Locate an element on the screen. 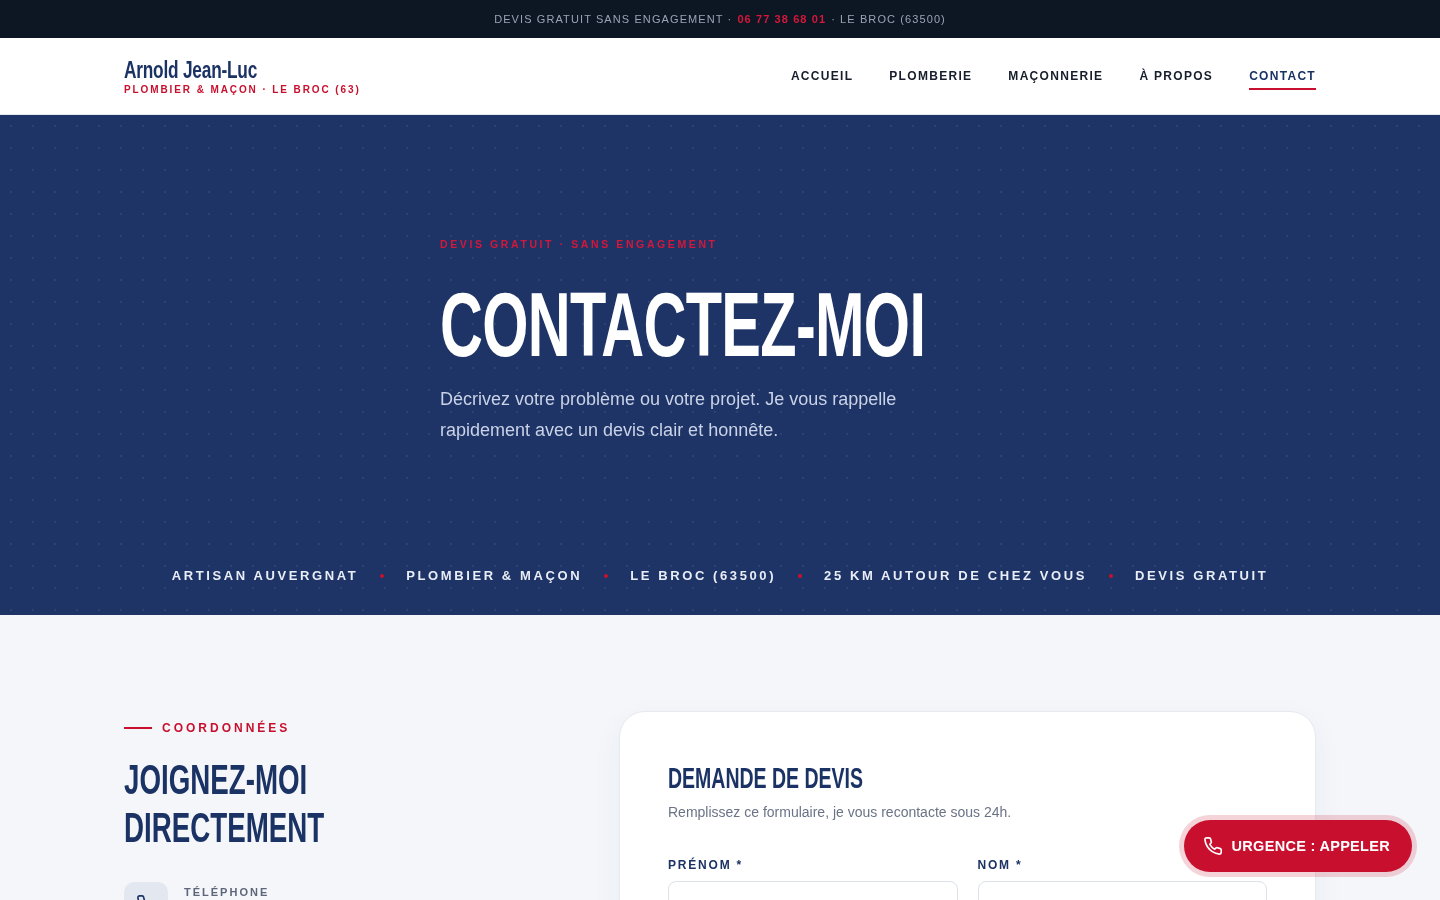 The height and width of the screenshot is (900, 1440). section-eyebrow: COORDONNÉES is located at coordinates (226, 728).